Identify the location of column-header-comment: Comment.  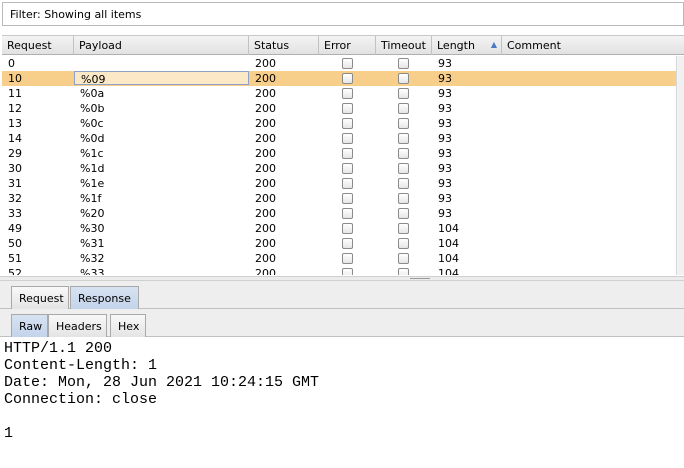
(593, 45).